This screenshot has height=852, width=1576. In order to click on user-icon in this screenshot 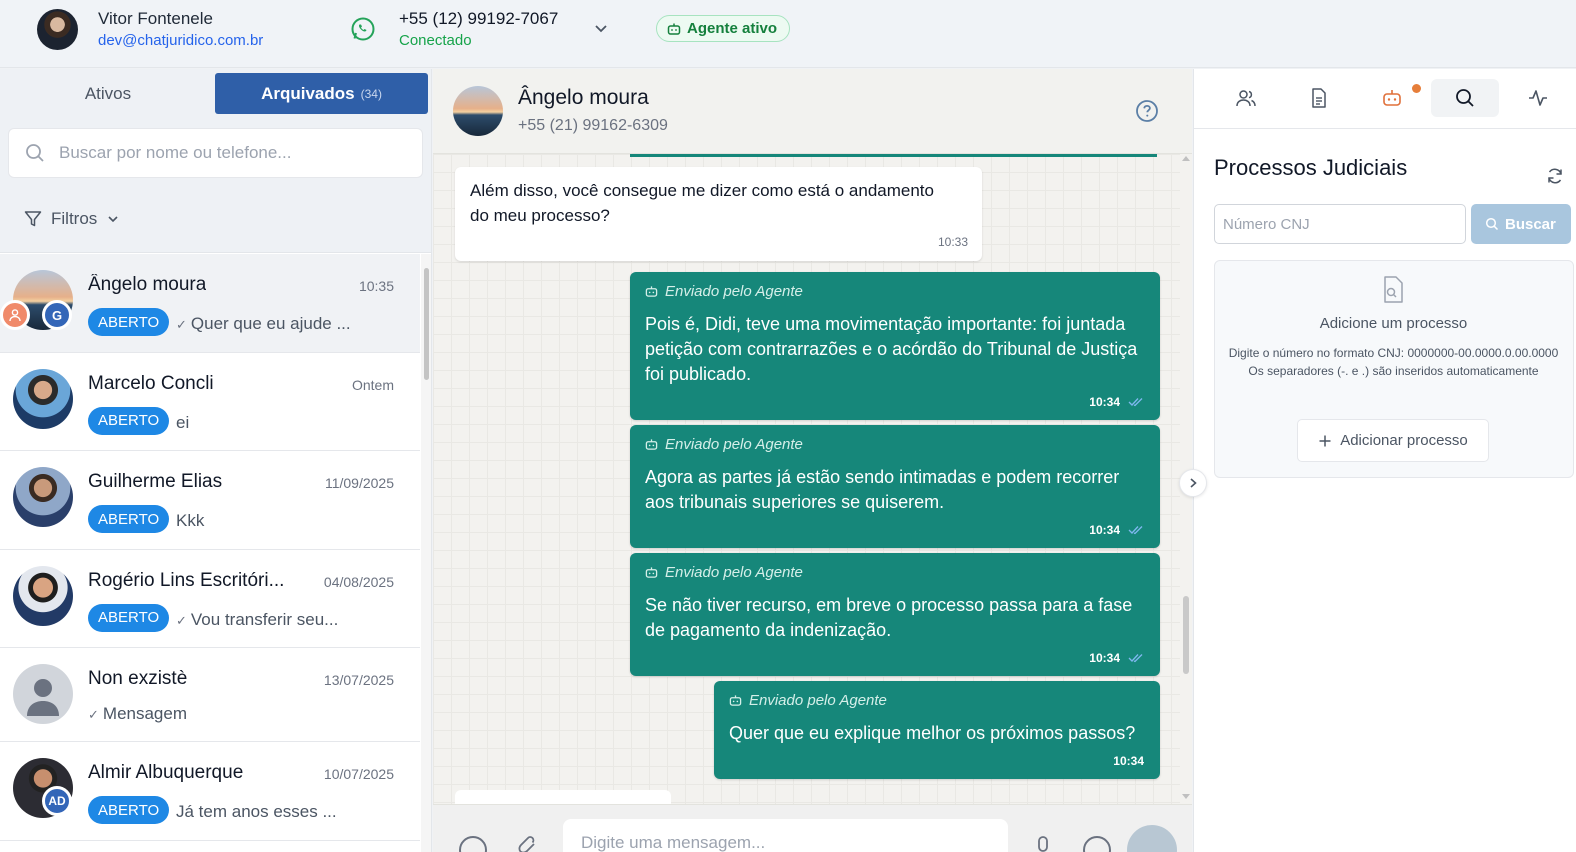, I will do `click(15, 315)`.